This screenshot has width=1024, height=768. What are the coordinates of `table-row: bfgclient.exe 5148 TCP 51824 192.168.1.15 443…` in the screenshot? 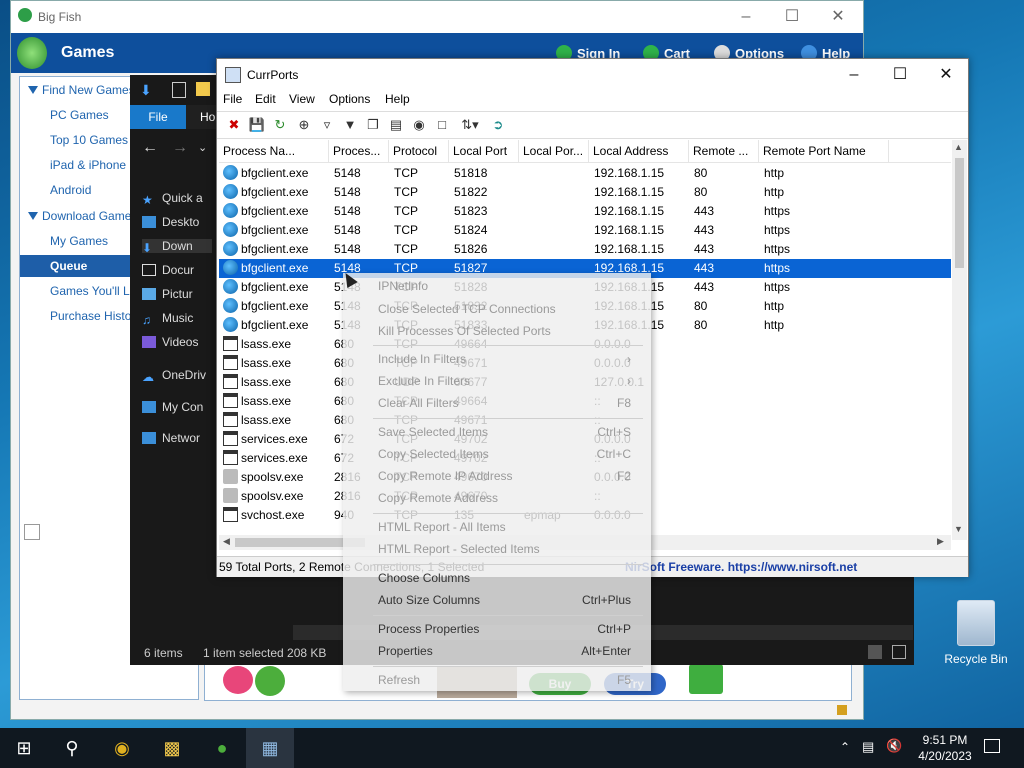 It's located at (585, 230).